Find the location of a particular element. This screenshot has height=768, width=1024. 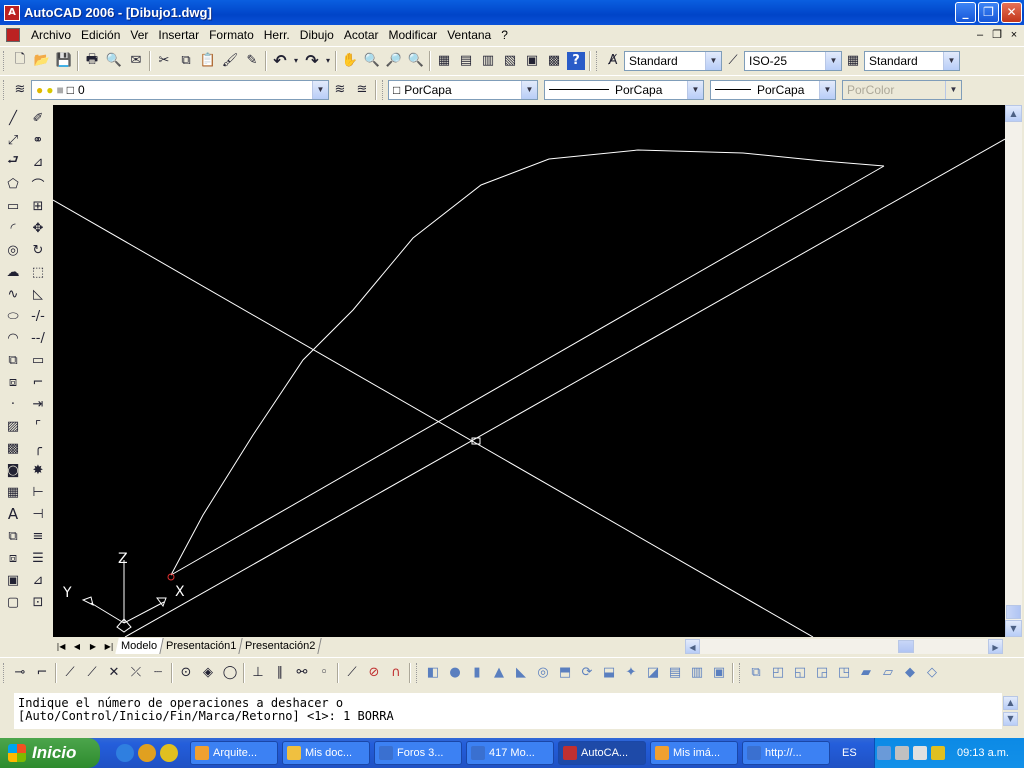

explode-icon: ✸ is located at coordinates (38, 470).